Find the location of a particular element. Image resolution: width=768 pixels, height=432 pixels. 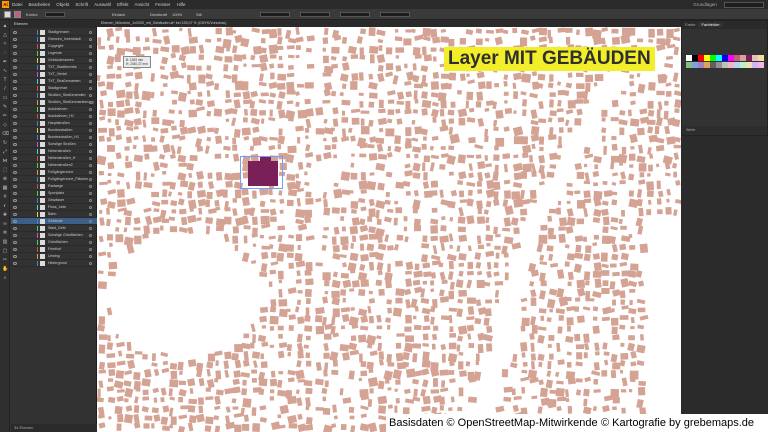

layer-row: Sportplatz is located at coordinates (54, 193).